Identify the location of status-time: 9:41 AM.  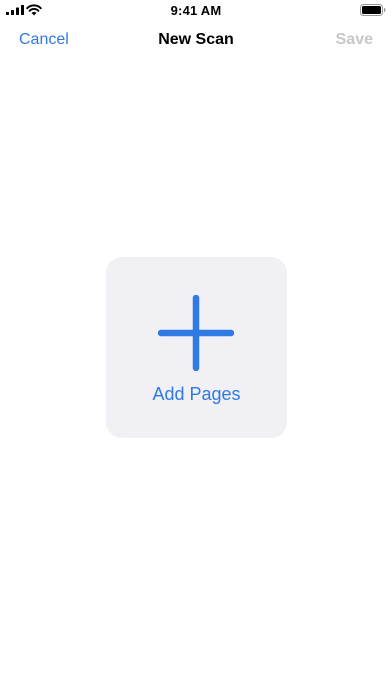
(196, 10).